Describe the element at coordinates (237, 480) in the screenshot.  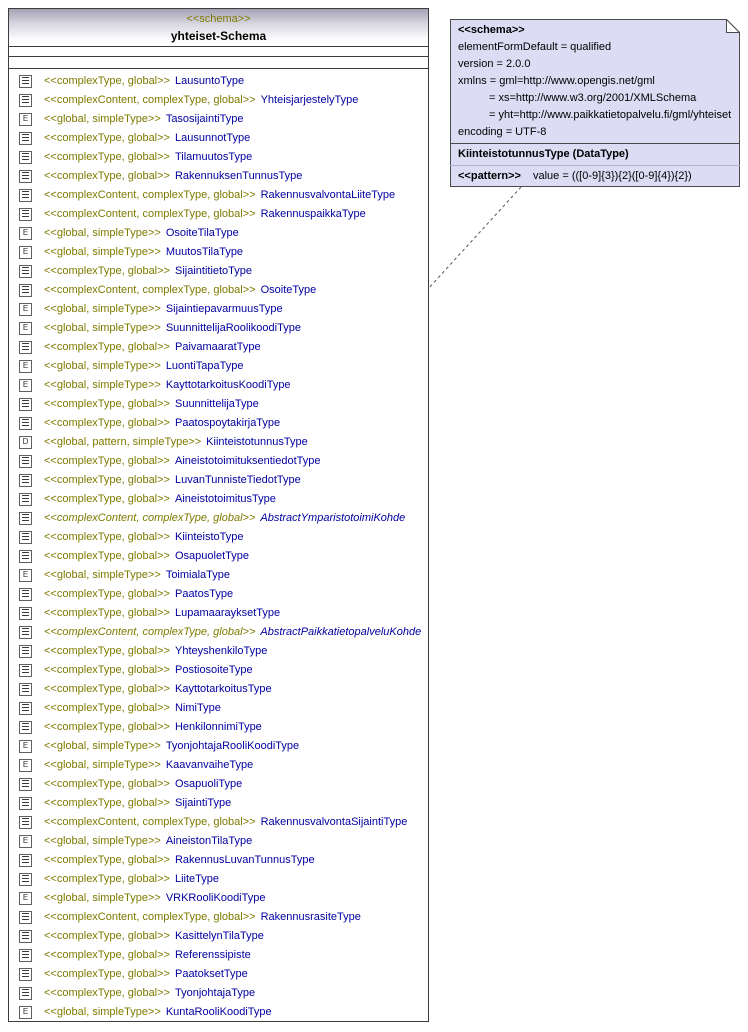
I see `row-type-name: LuvanTunnisteTiedotType` at that location.